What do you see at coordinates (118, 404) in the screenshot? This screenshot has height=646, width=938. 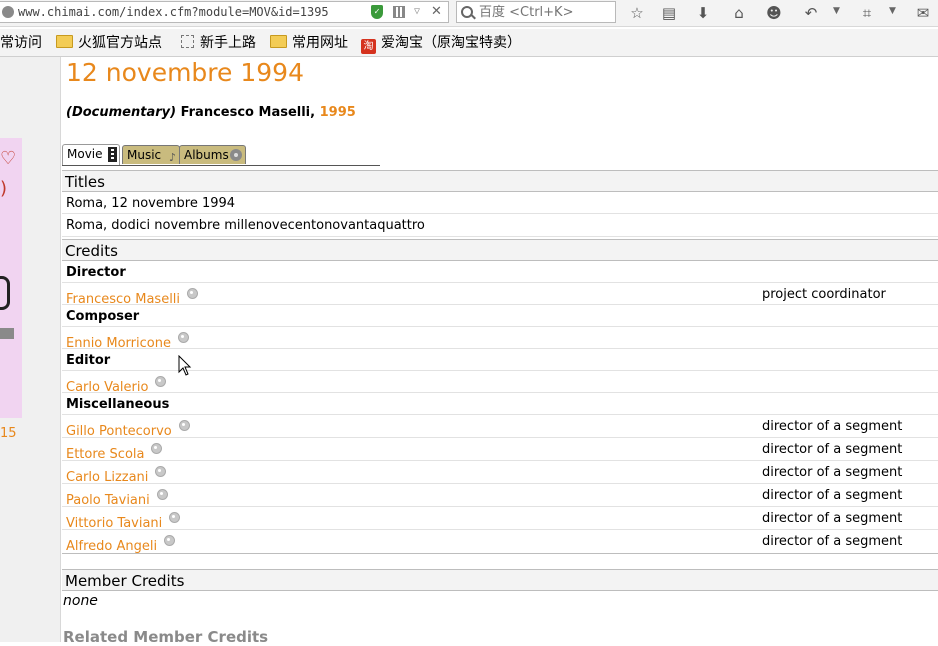 I see `group-miscellaneous: Miscellaneous` at bounding box center [118, 404].